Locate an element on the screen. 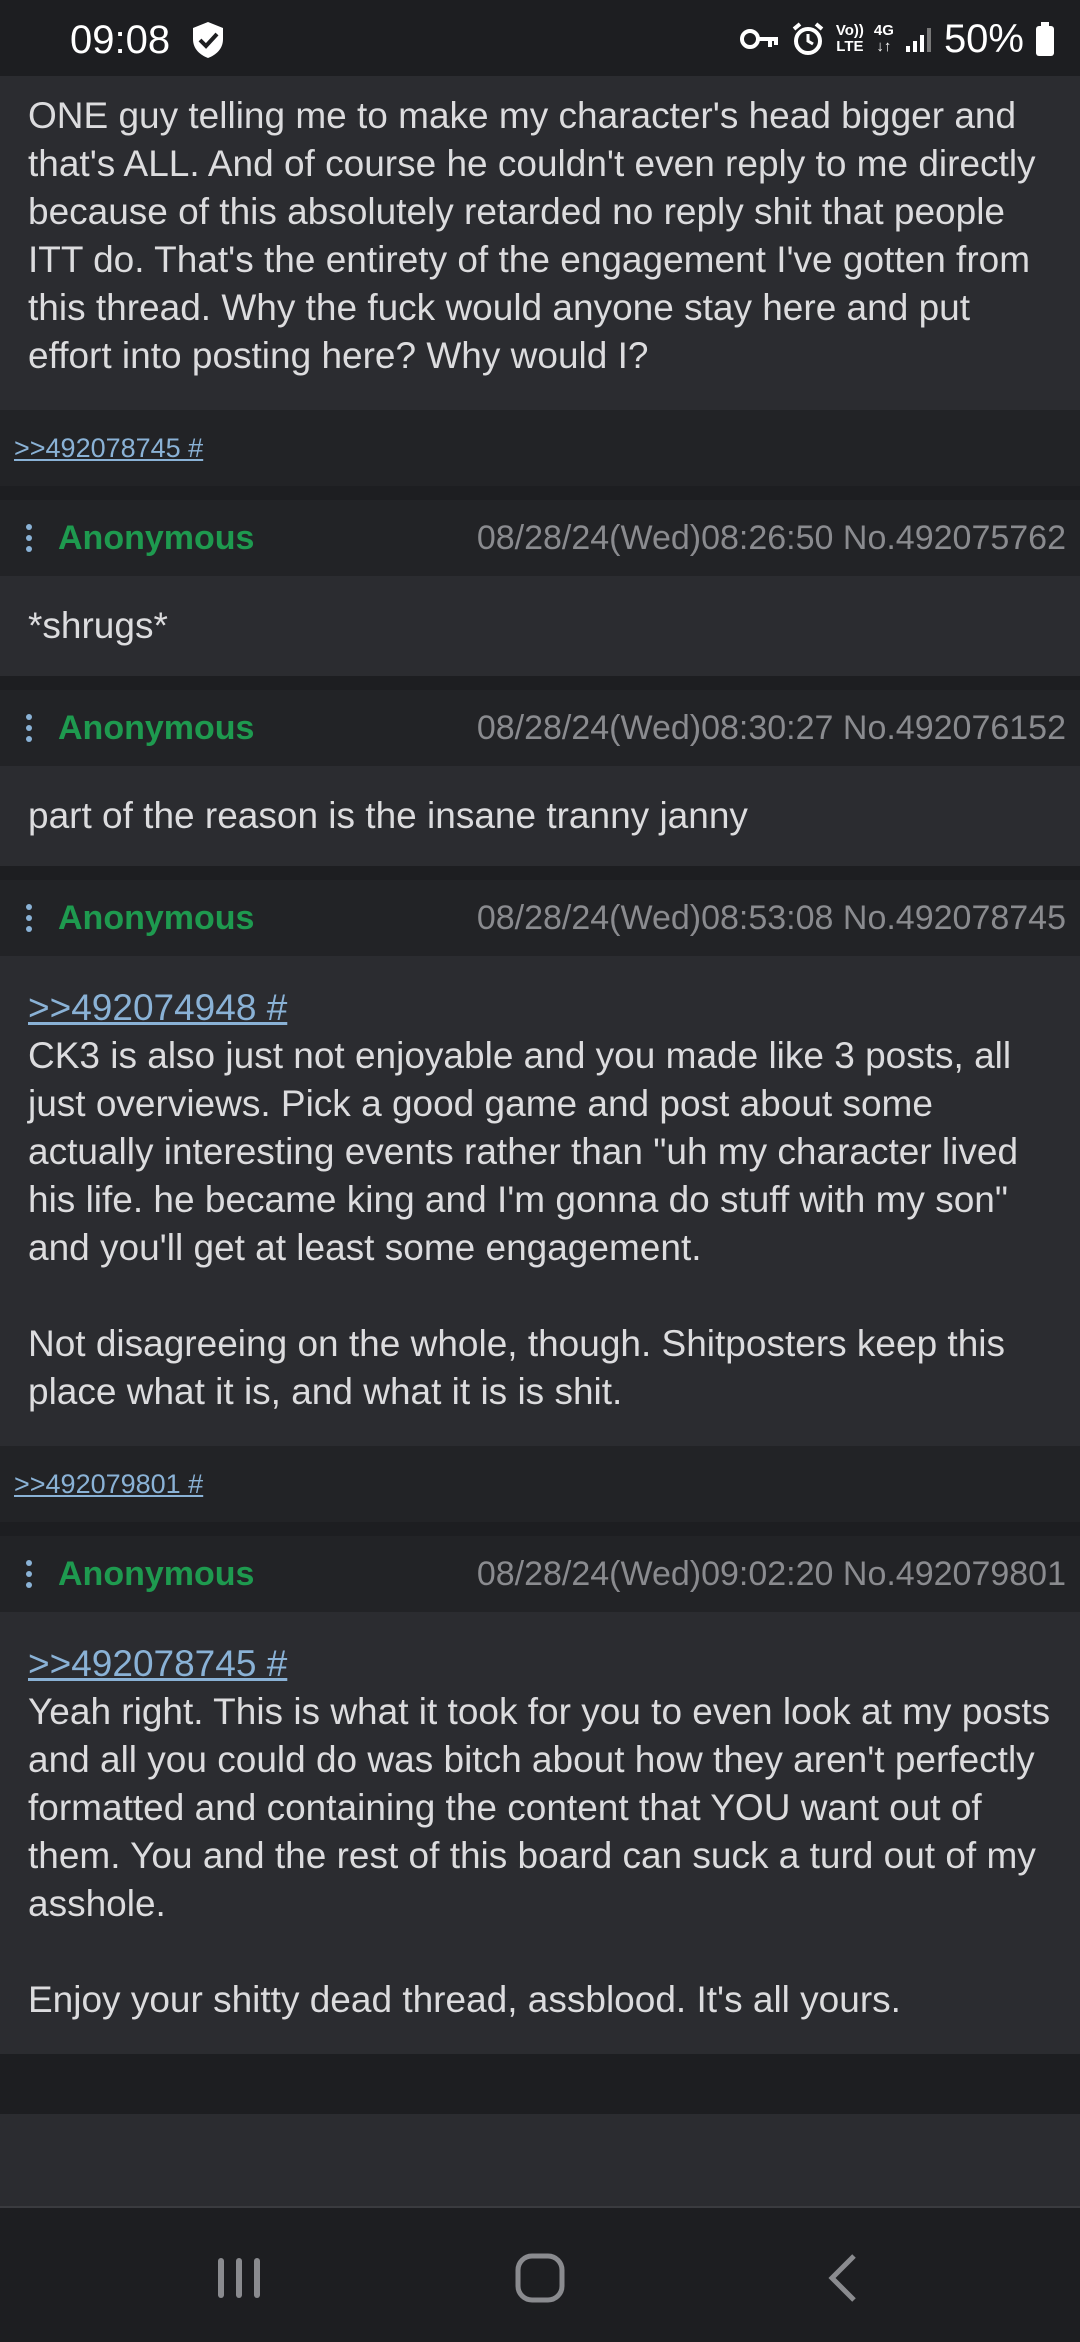  quote-link: >>492074948 # is located at coordinates (540, 1008).